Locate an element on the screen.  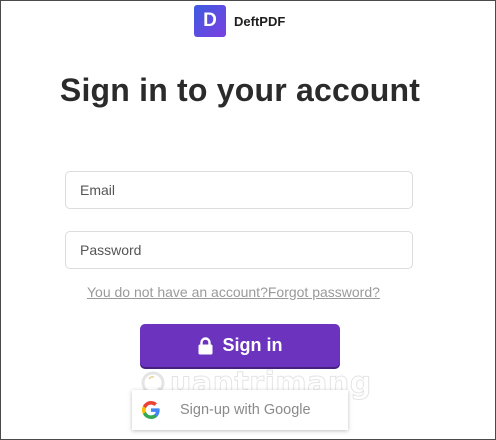
password-field is located at coordinates (239, 250).